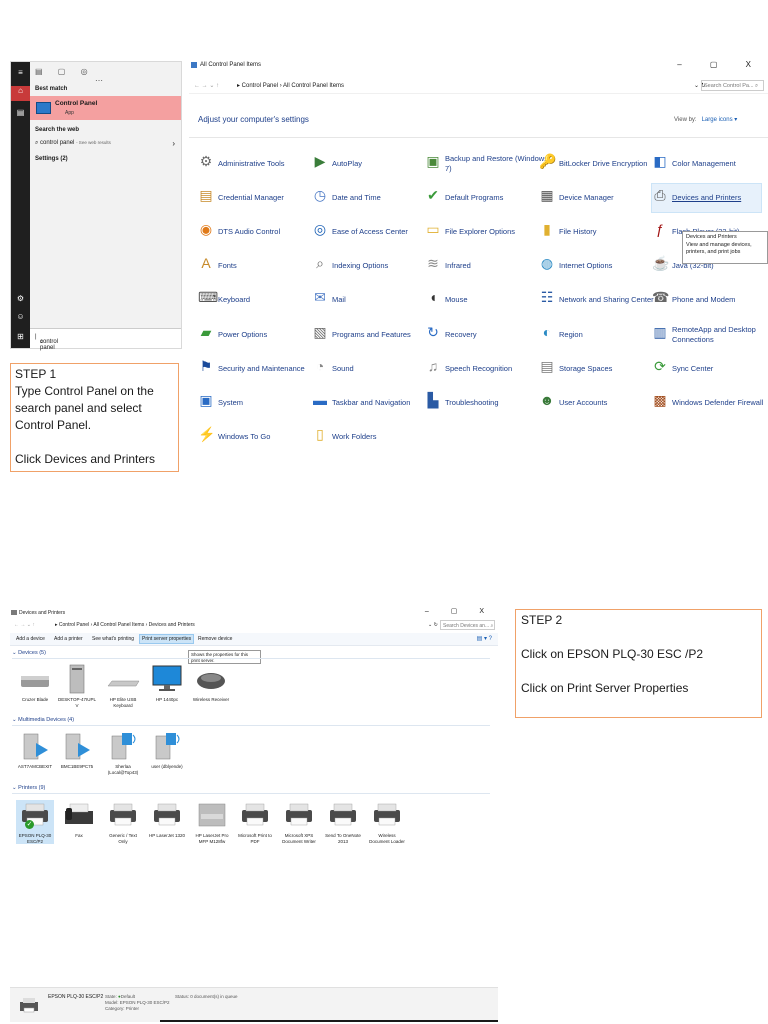 The image size is (768, 1024). Describe the element at coordinates (20, 72) in the screenshot. I see `hamburger-icon: ≡` at that location.